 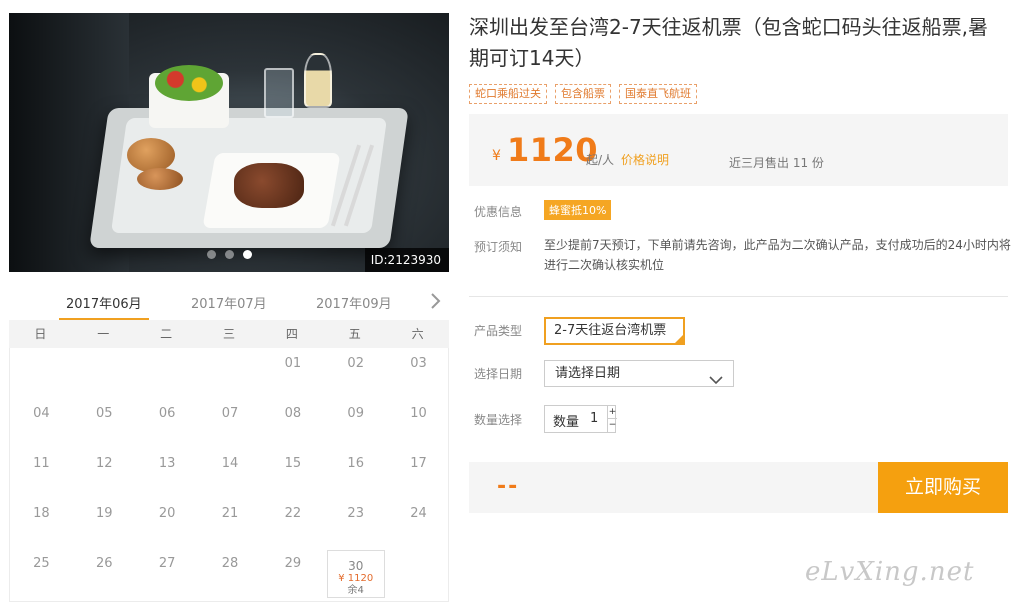 I want to click on calendar-day-number: 08, so click(x=293, y=413).